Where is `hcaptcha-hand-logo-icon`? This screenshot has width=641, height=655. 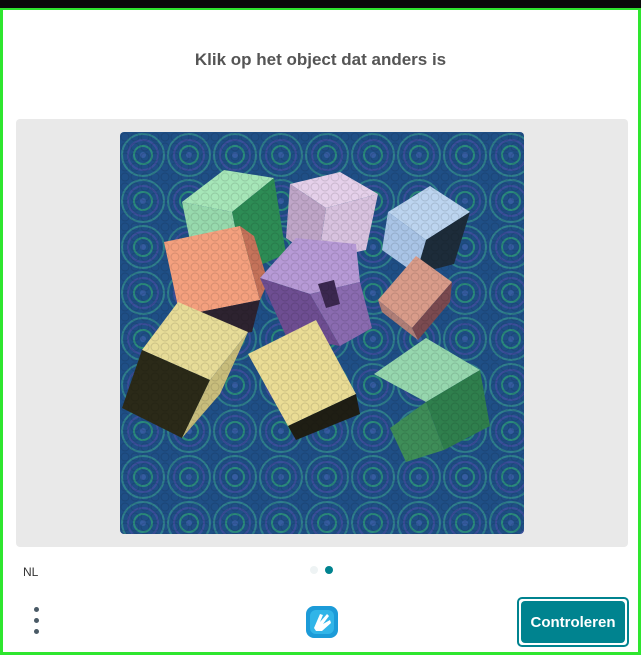
hcaptcha-hand-logo-icon is located at coordinates (322, 622).